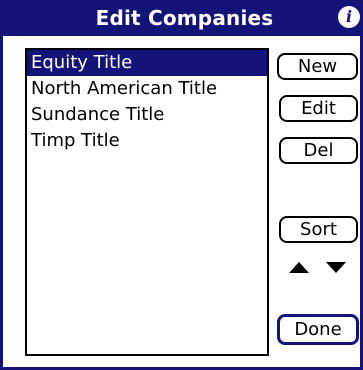  Describe the element at coordinates (318, 329) in the screenshot. I see `done-button: Done` at that location.